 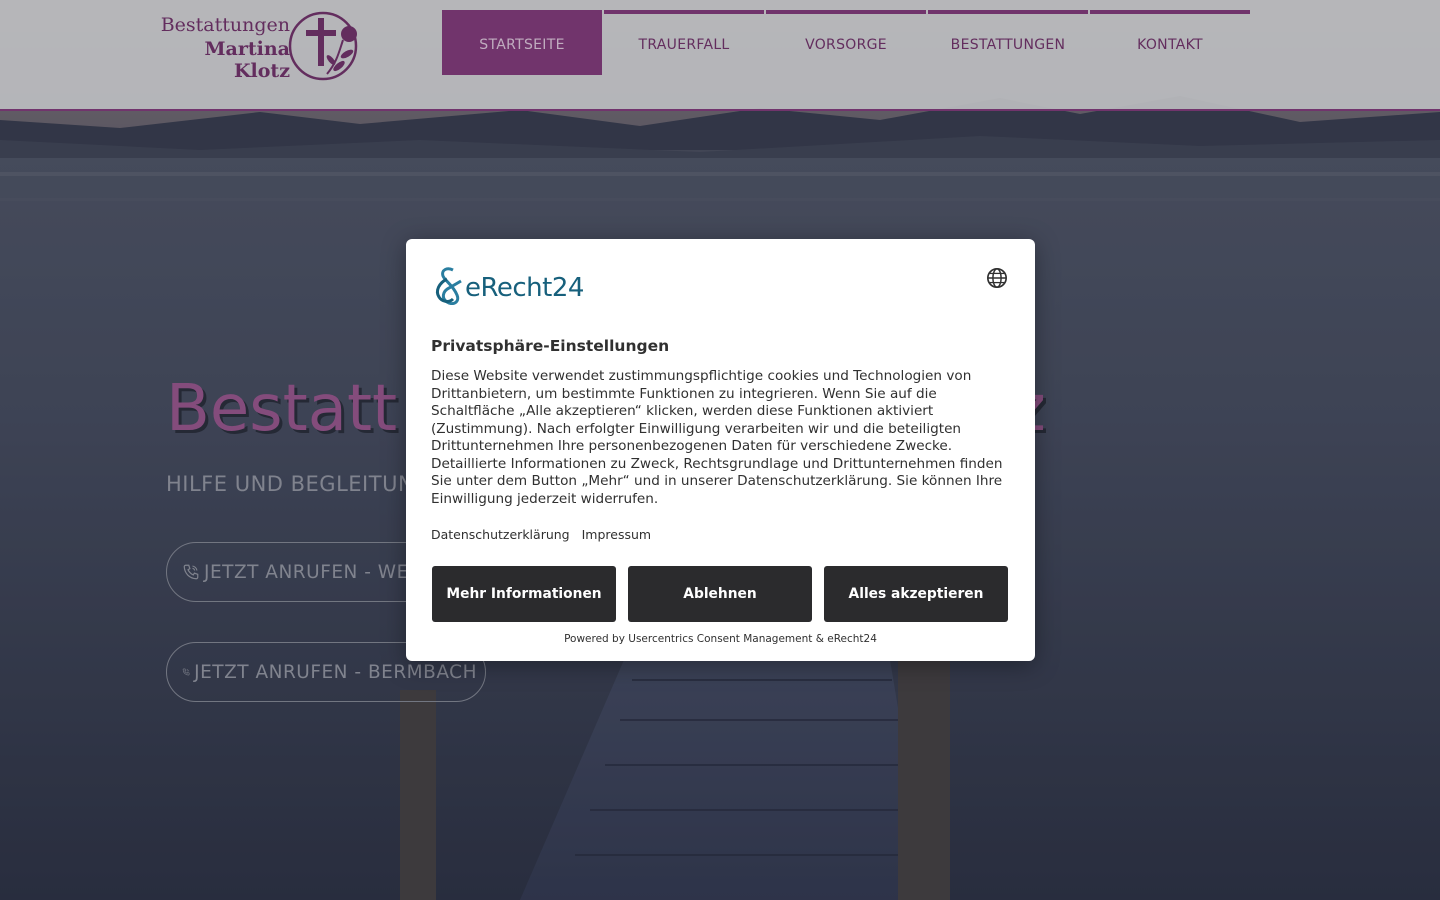 I want to click on consent-links: Datenschutzerklärung Impressum, so click(x=541, y=534).